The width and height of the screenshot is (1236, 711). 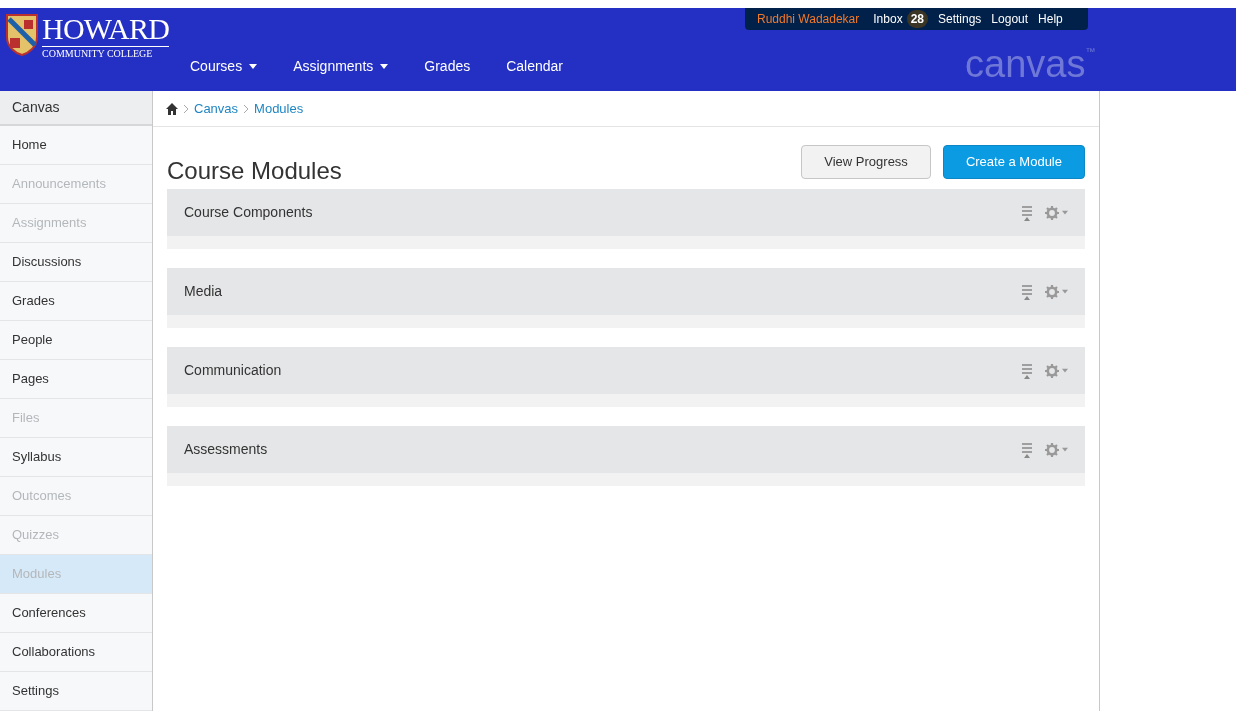 I want to click on inbox-link: Inbox 28, so click(x=900, y=19).